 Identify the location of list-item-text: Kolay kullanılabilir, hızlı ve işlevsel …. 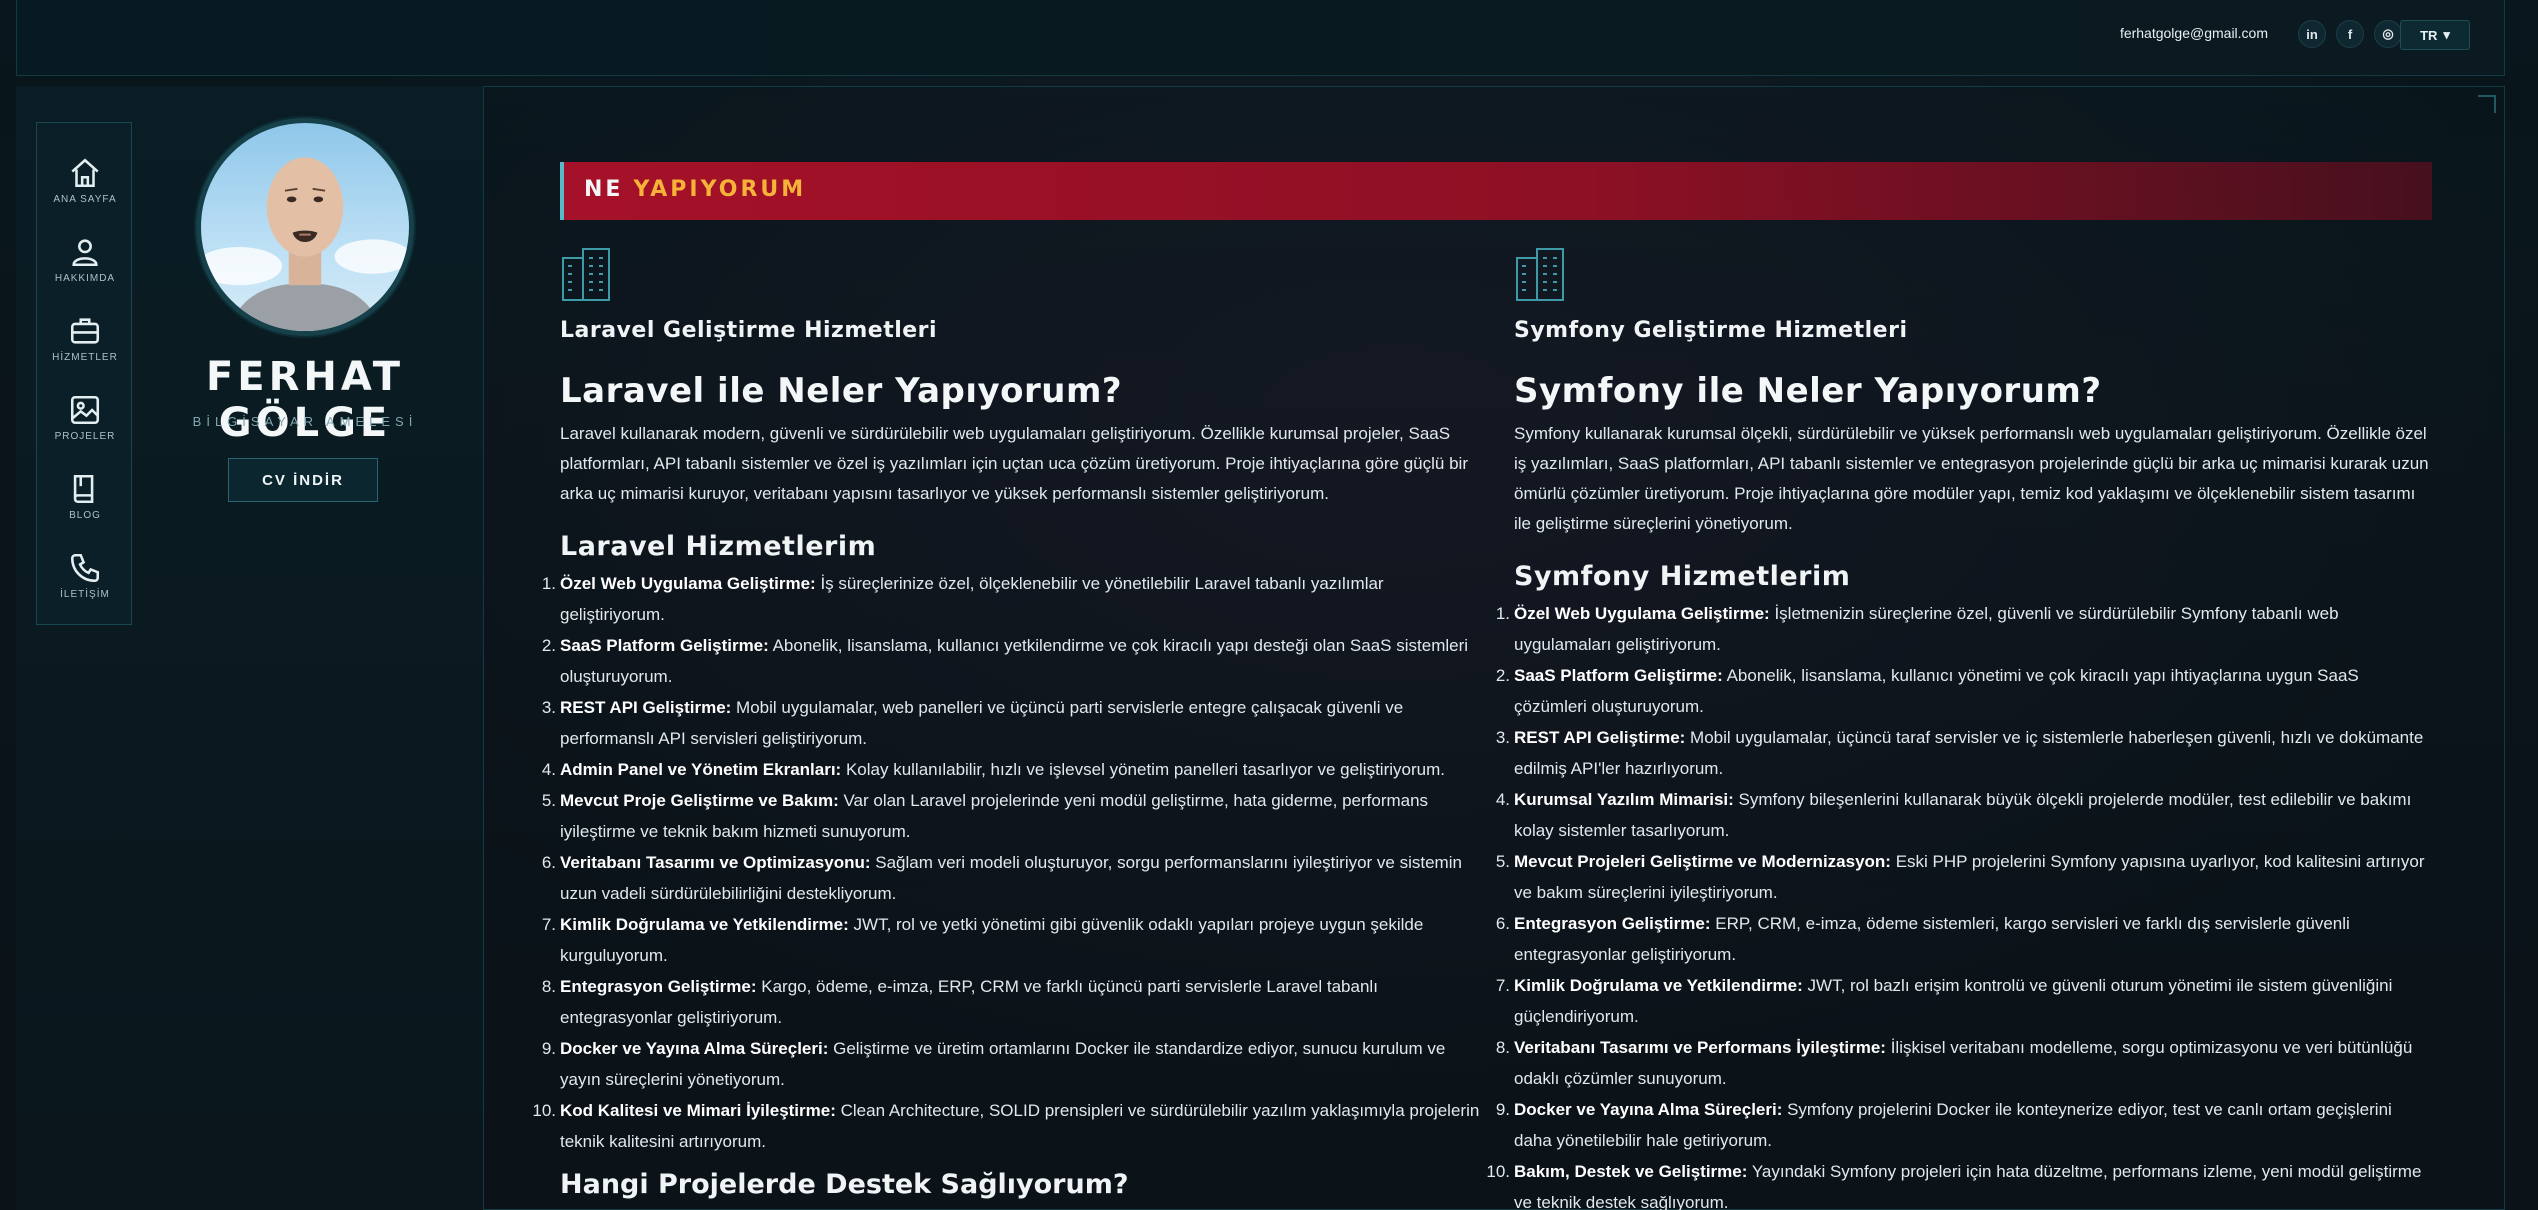
(1143, 769).